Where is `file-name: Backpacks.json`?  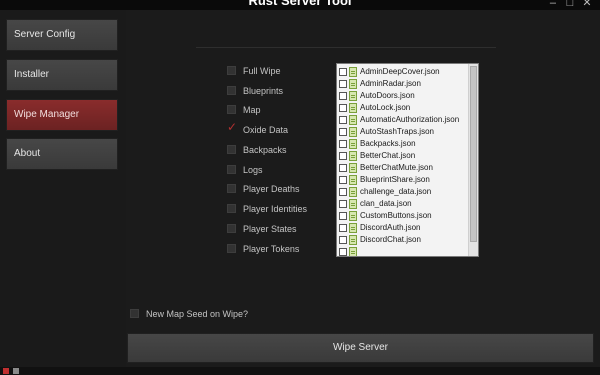
file-name: Backpacks.json is located at coordinates (388, 143).